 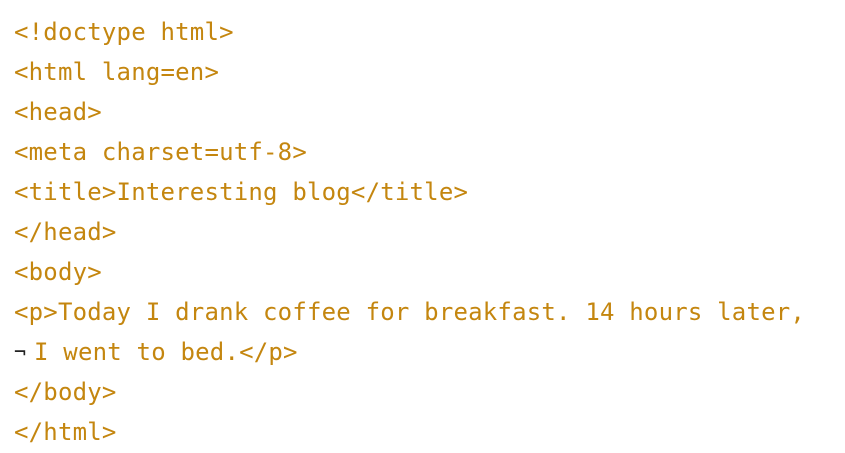 I want to click on code-line-meta: <meta charset=utf-8>, so click(x=160, y=152).